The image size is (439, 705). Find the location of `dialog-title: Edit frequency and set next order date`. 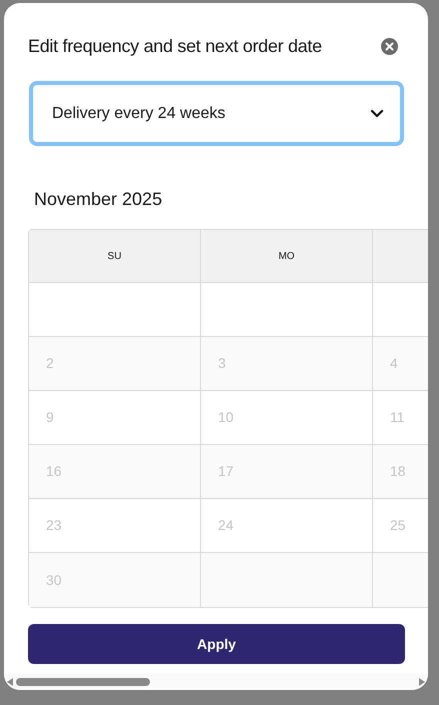

dialog-title: Edit frequency and set next order date is located at coordinates (175, 46).